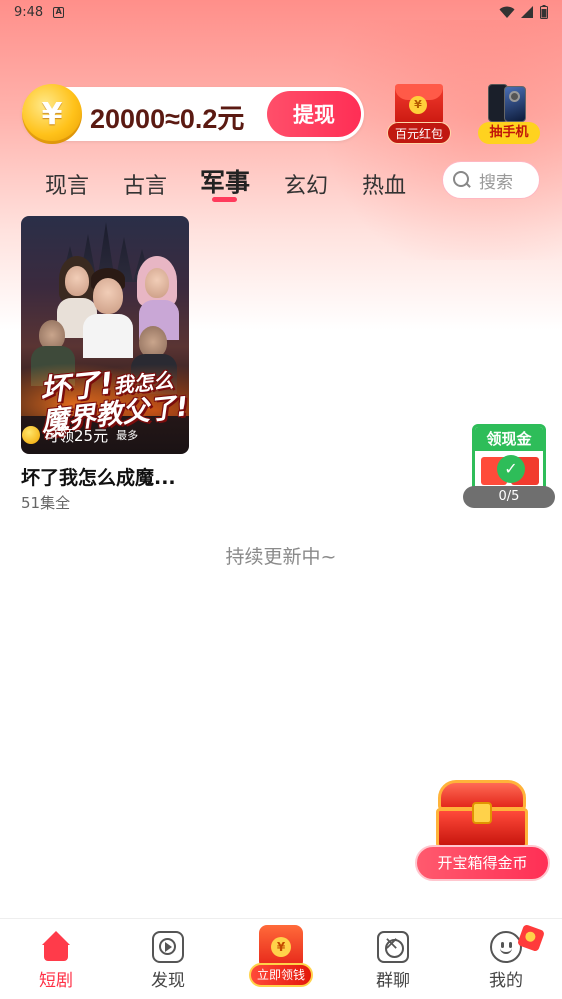  What do you see at coordinates (511, 469) in the screenshot?
I see `check-icon: ✓` at bounding box center [511, 469].